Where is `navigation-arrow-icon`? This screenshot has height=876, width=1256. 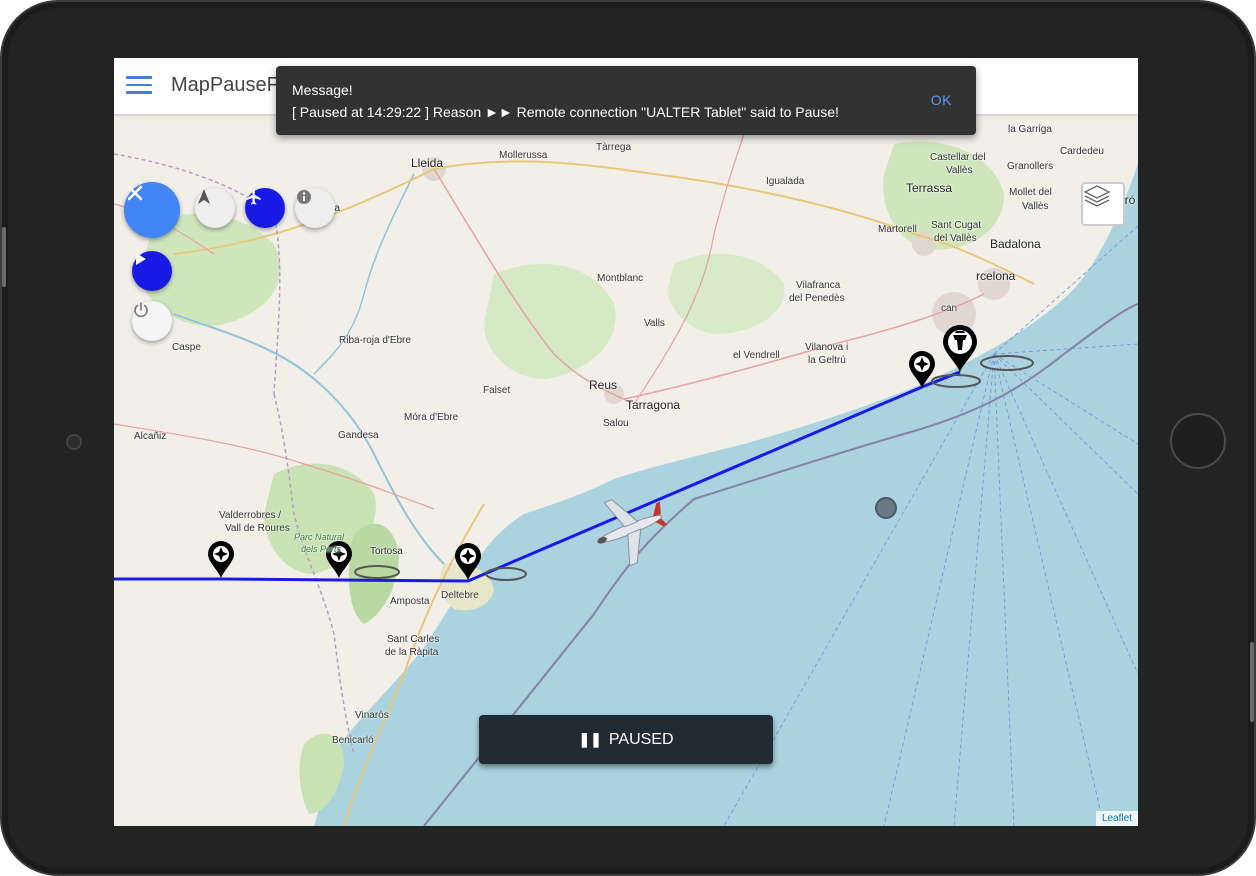 navigation-arrow-icon is located at coordinates (204, 196).